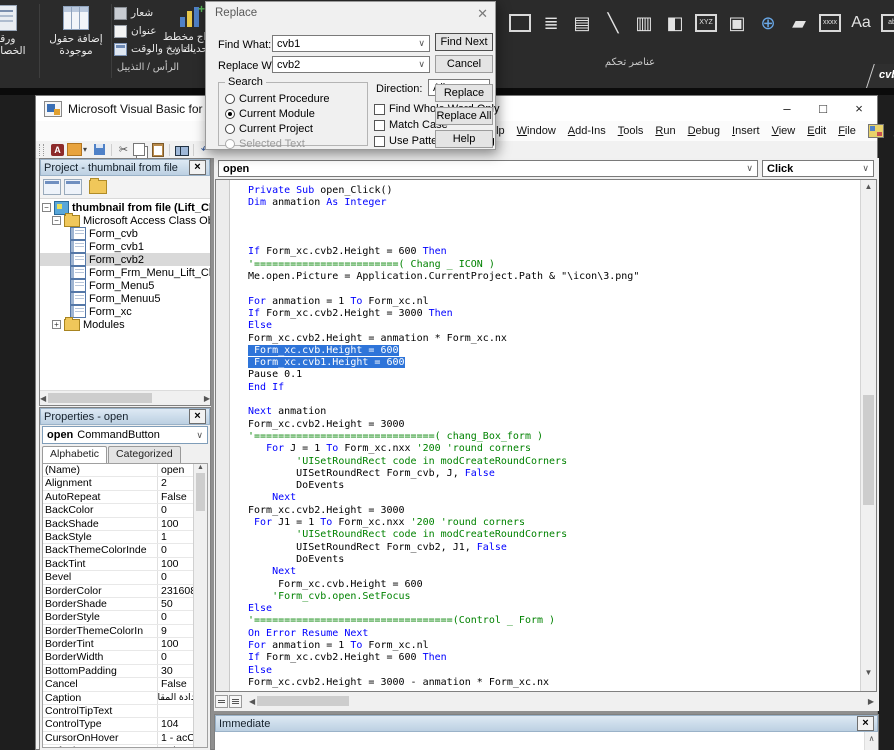 Image resolution: width=894 pixels, height=750 pixels. Describe the element at coordinates (125, 712) in the screenshot. I see `property-row: ControlTipText` at that location.